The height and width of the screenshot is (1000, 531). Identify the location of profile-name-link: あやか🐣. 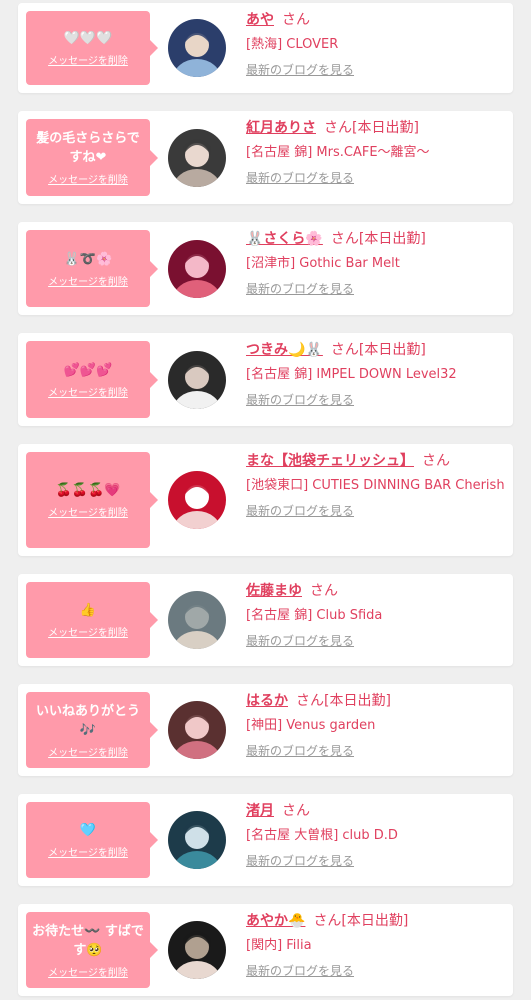
(275, 921).